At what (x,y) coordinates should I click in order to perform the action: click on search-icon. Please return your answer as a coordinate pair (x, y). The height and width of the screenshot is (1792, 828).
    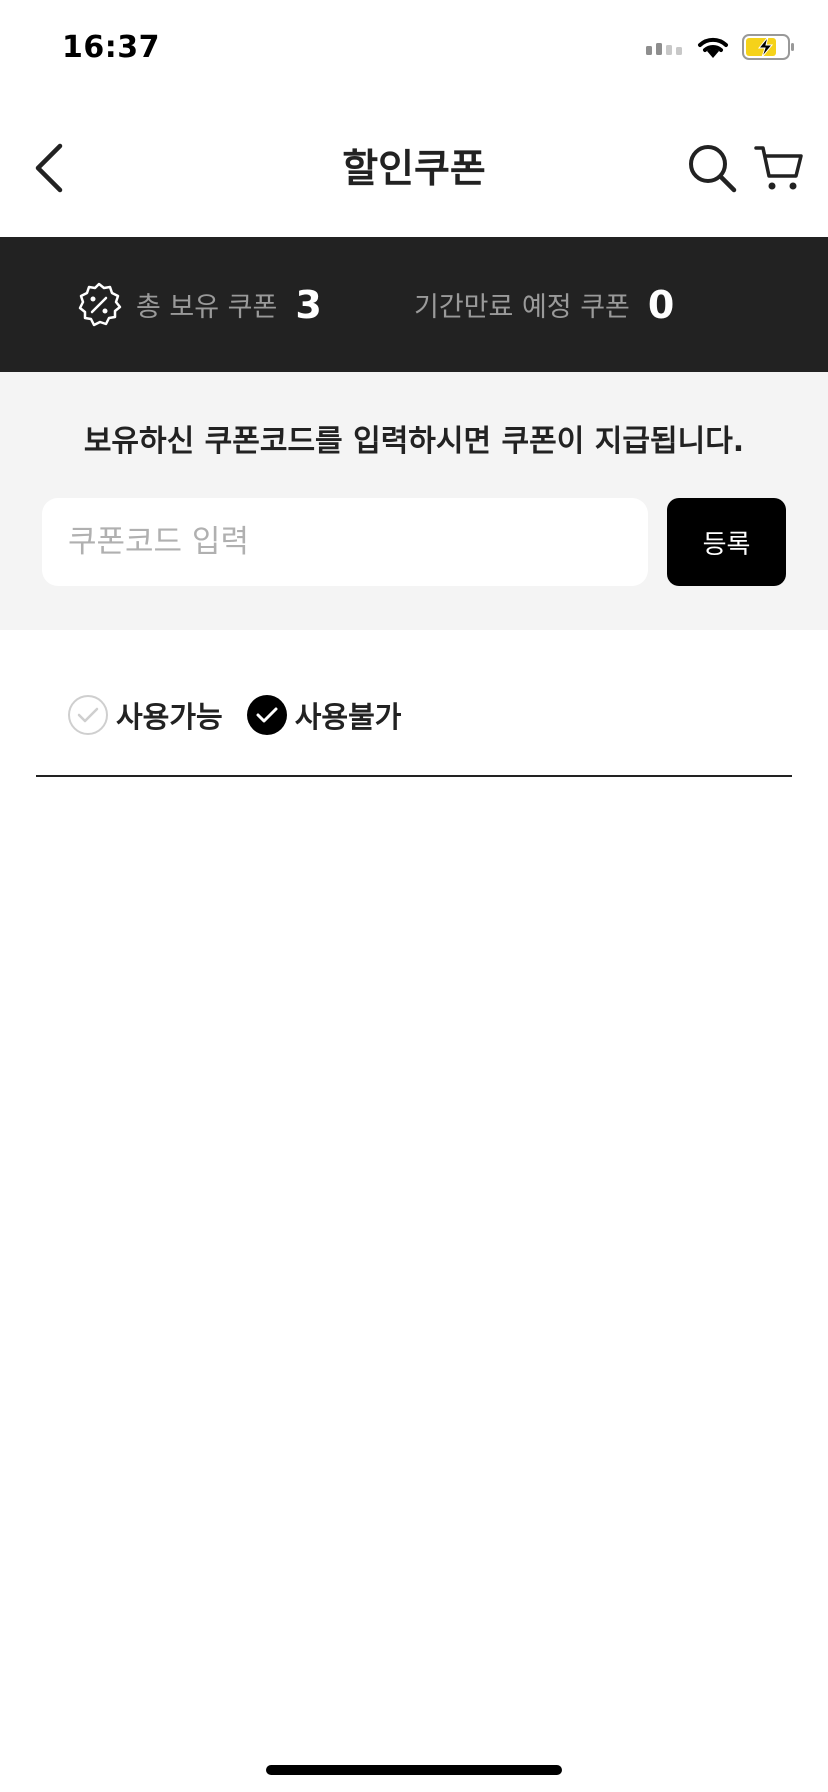
    Looking at the image, I should click on (712, 171).